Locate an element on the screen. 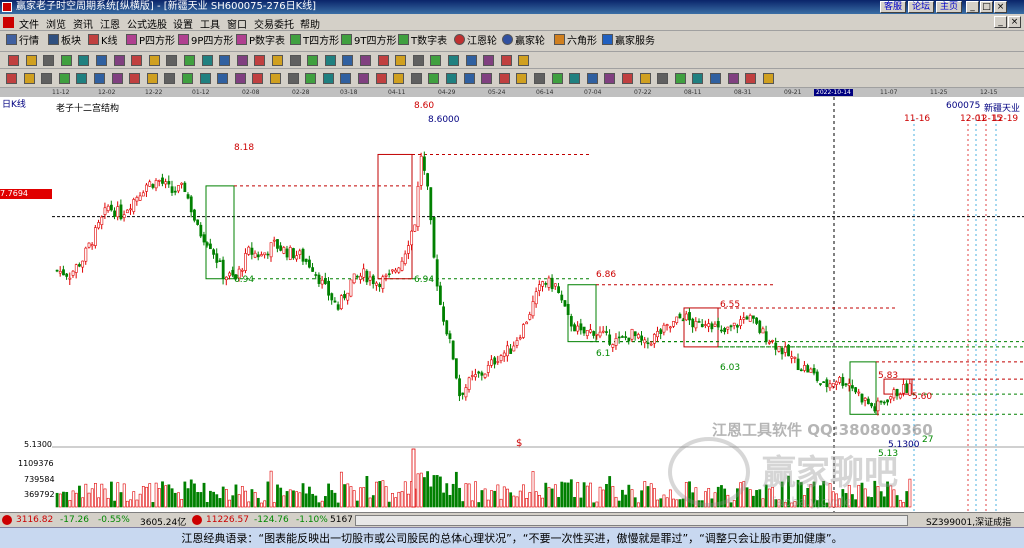  close-button: × is located at coordinates (1000, 7).